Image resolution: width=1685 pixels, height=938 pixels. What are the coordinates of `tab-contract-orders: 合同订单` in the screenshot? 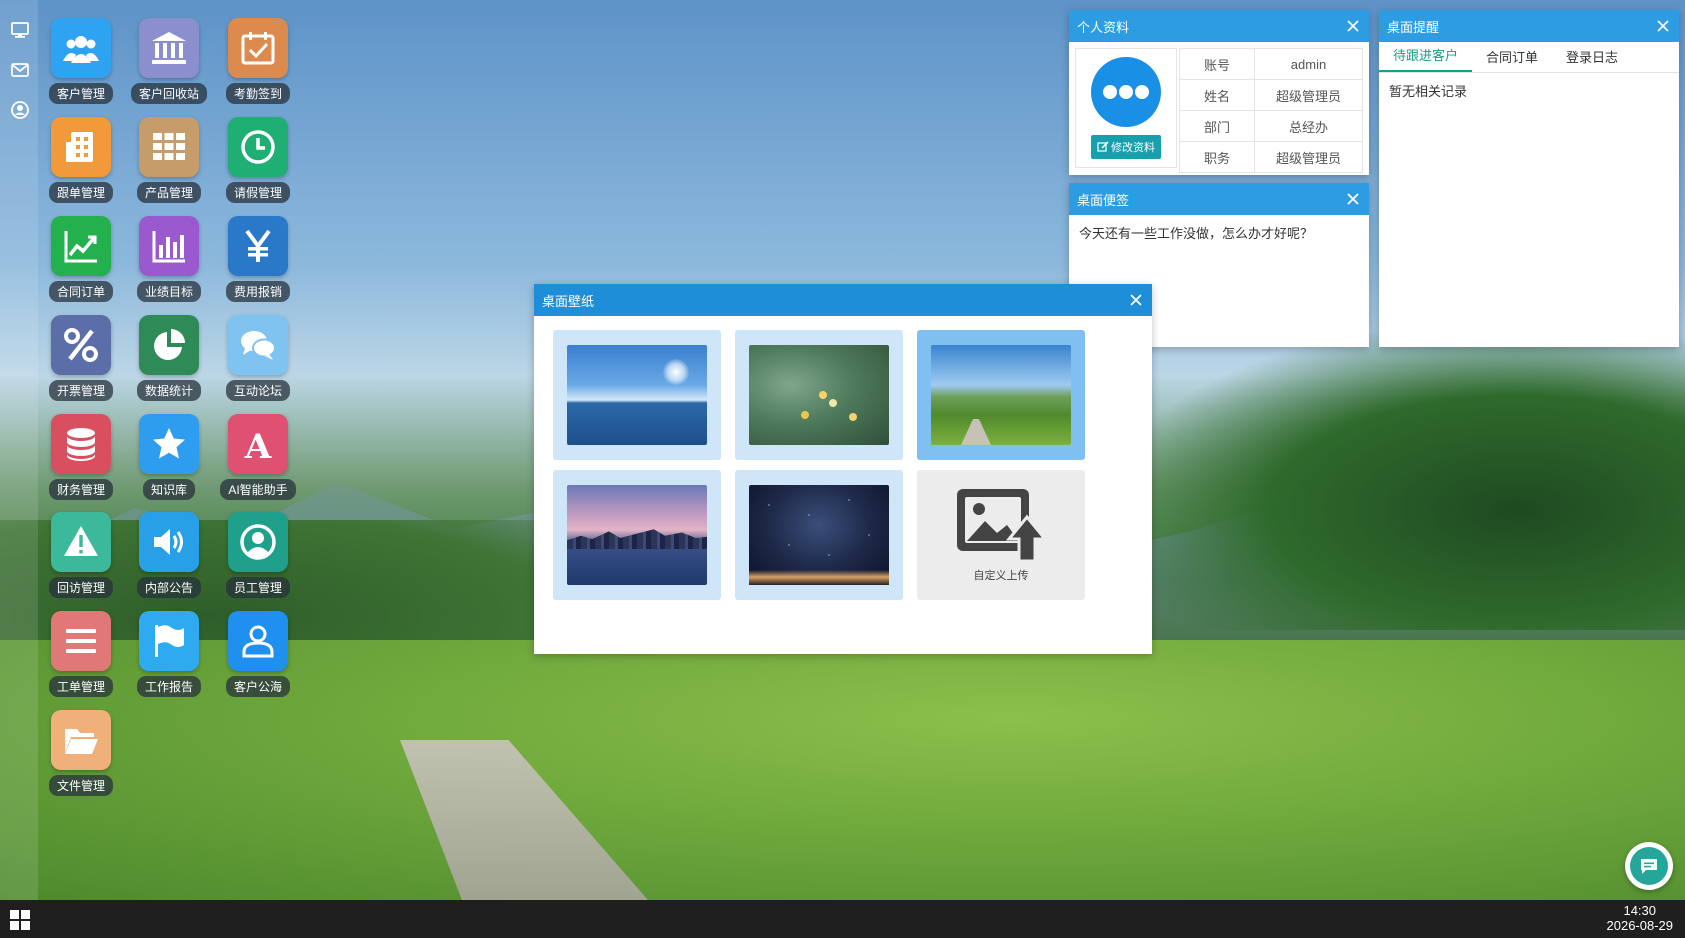 It's located at (1512, 57).